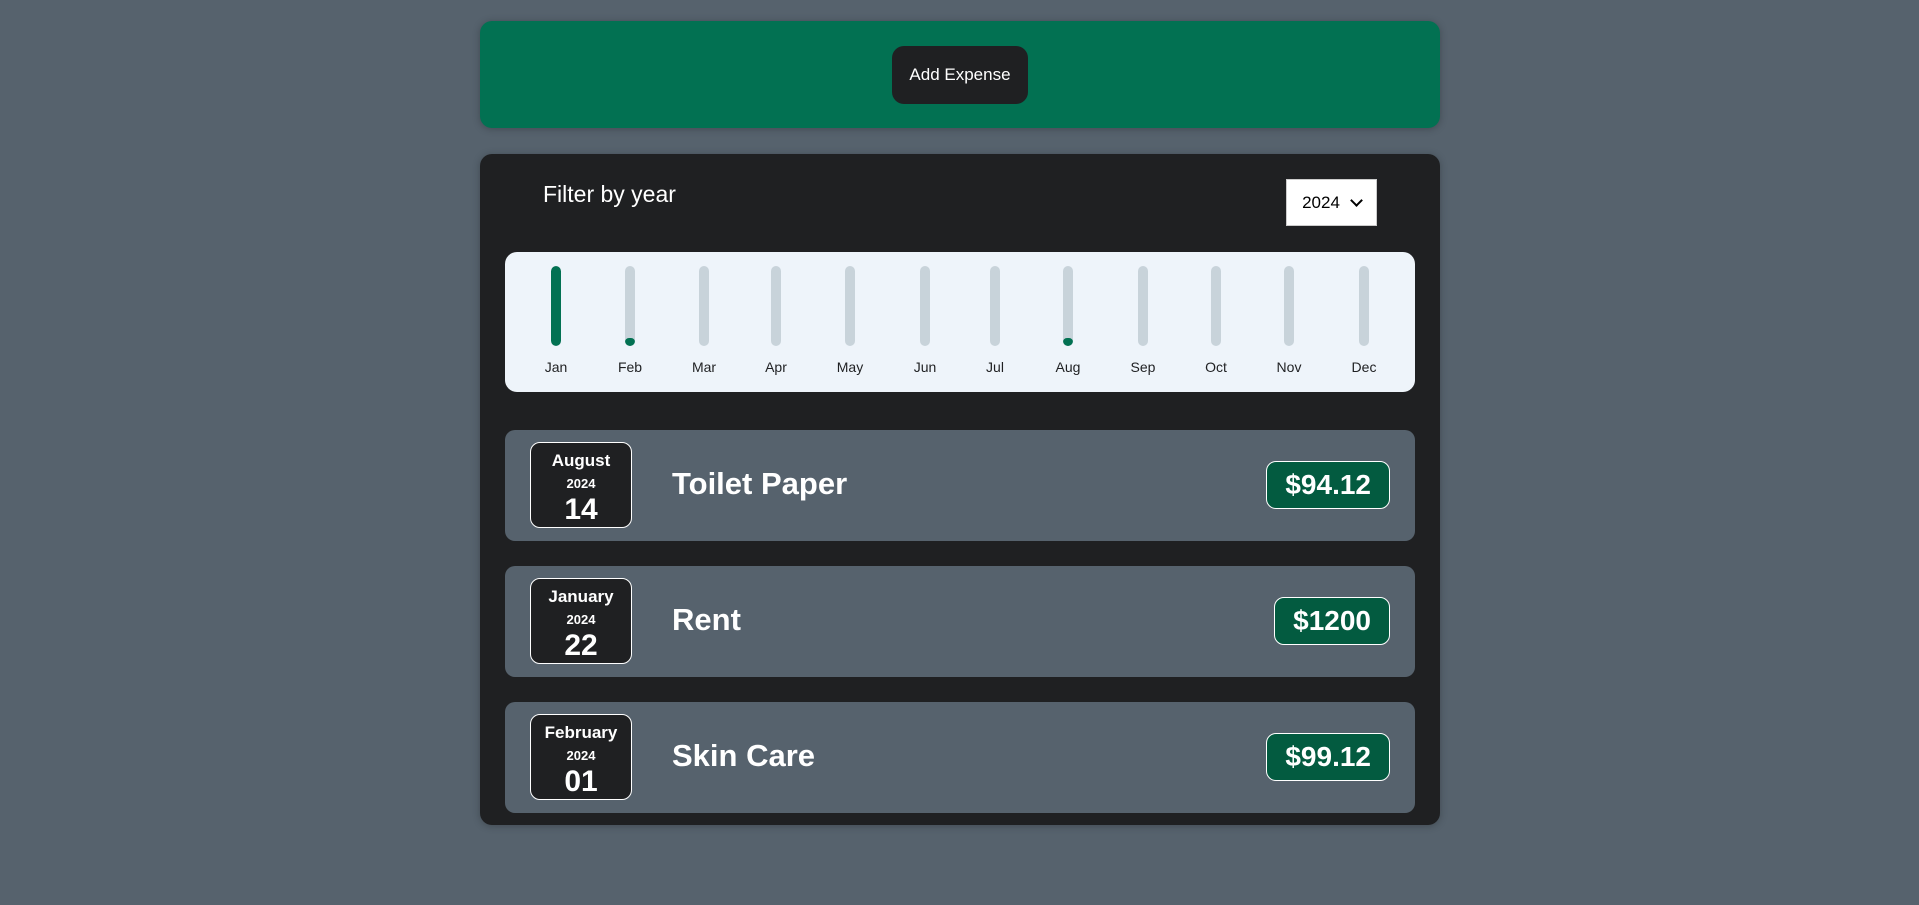  Describe the element at coordinates (995, 367) in the screenshot. I see `chart-bar-label: Jul` at that location.